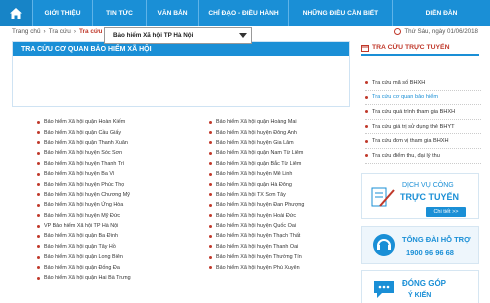 This screenshot has width=490, height=303. Describe the element at coordinates (84, 174) in the screenshot. I see `office-link: Bảo hiểm Xã hội huyện Ba Vì` at that location.